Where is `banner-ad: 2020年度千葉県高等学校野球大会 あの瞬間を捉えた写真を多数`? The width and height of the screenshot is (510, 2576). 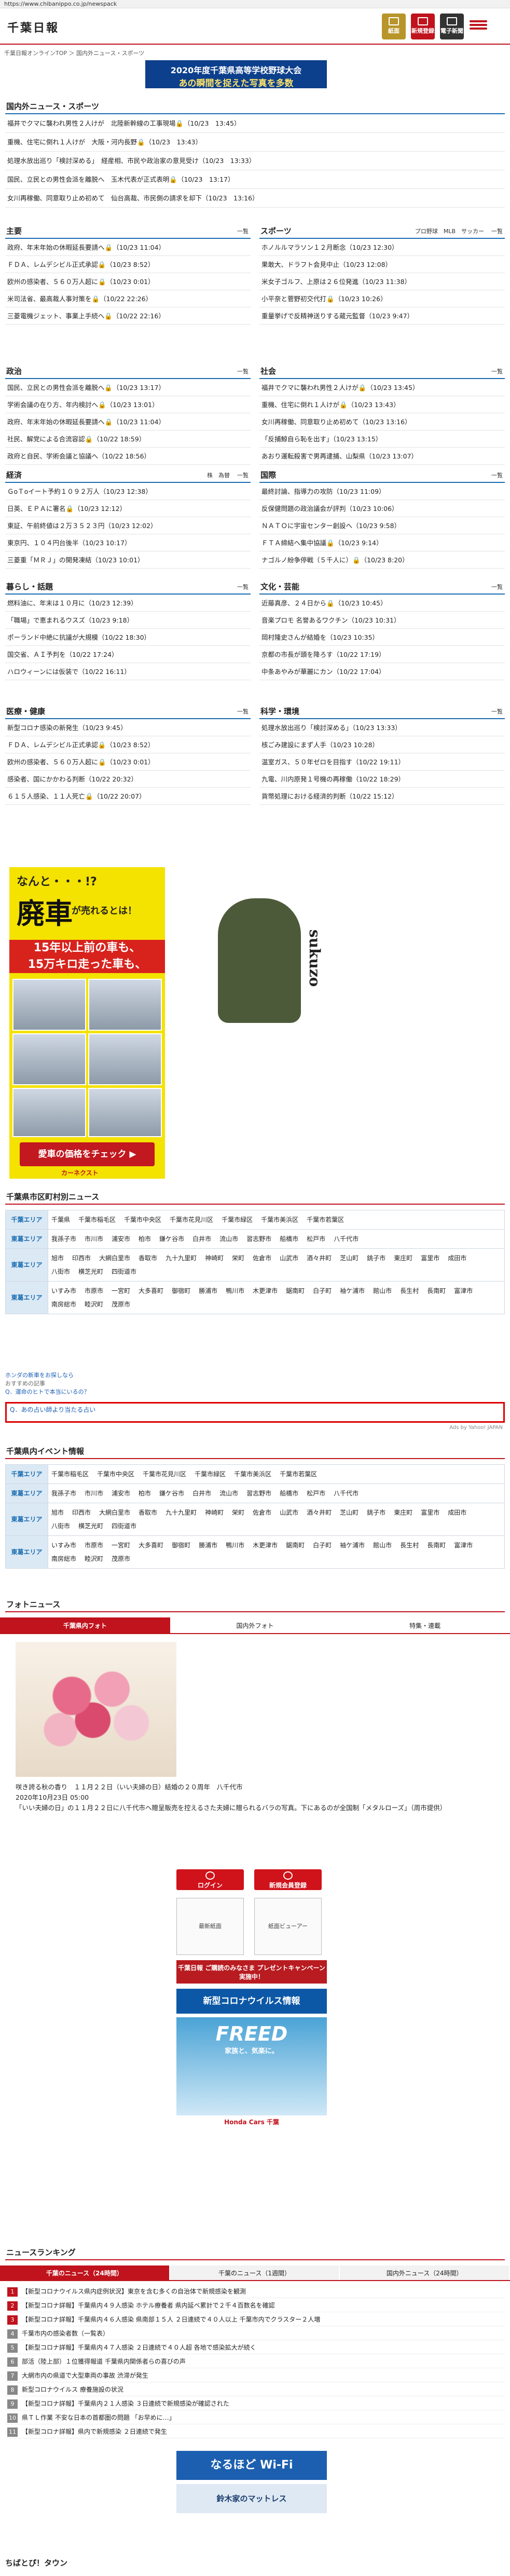 banner-ad: 2020年度千葉県高等学校野球大会 あの瞬間を捉えた写真を多数 is located at coordinates (236, 74).